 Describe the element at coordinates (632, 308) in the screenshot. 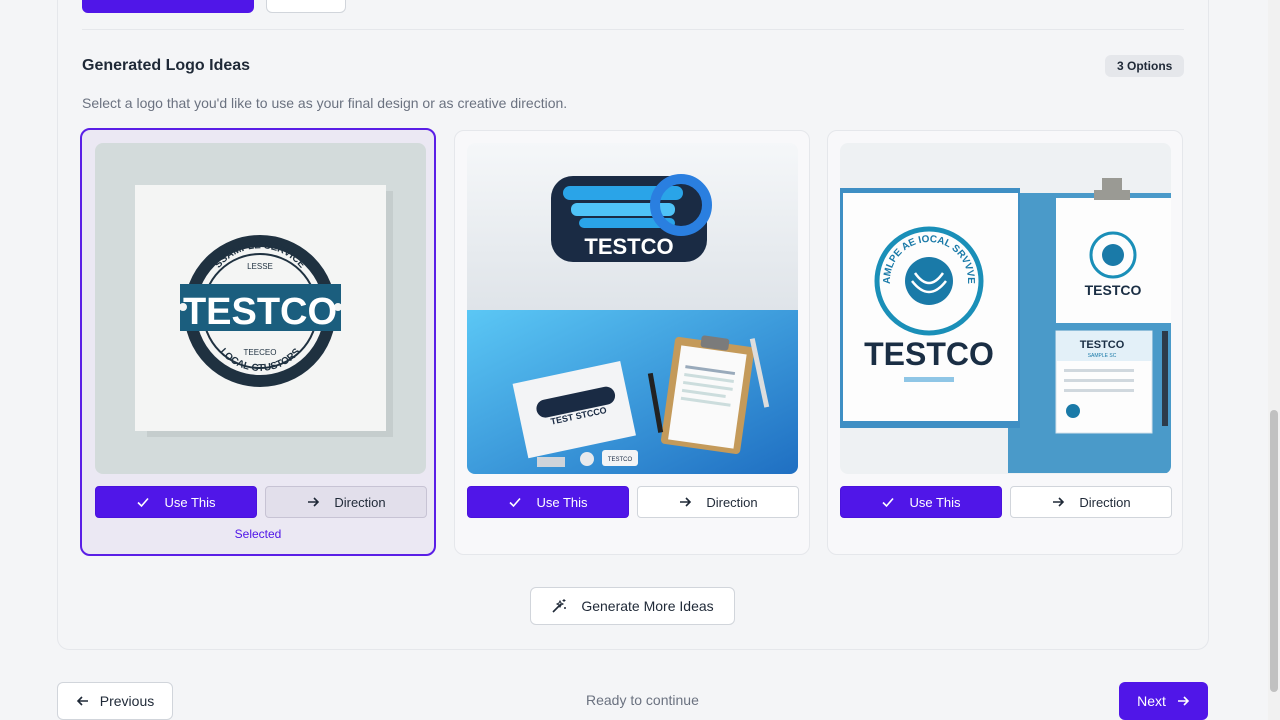

I see `logo-image-2: TESTCO TEST STCCO TESTCO` at that location.